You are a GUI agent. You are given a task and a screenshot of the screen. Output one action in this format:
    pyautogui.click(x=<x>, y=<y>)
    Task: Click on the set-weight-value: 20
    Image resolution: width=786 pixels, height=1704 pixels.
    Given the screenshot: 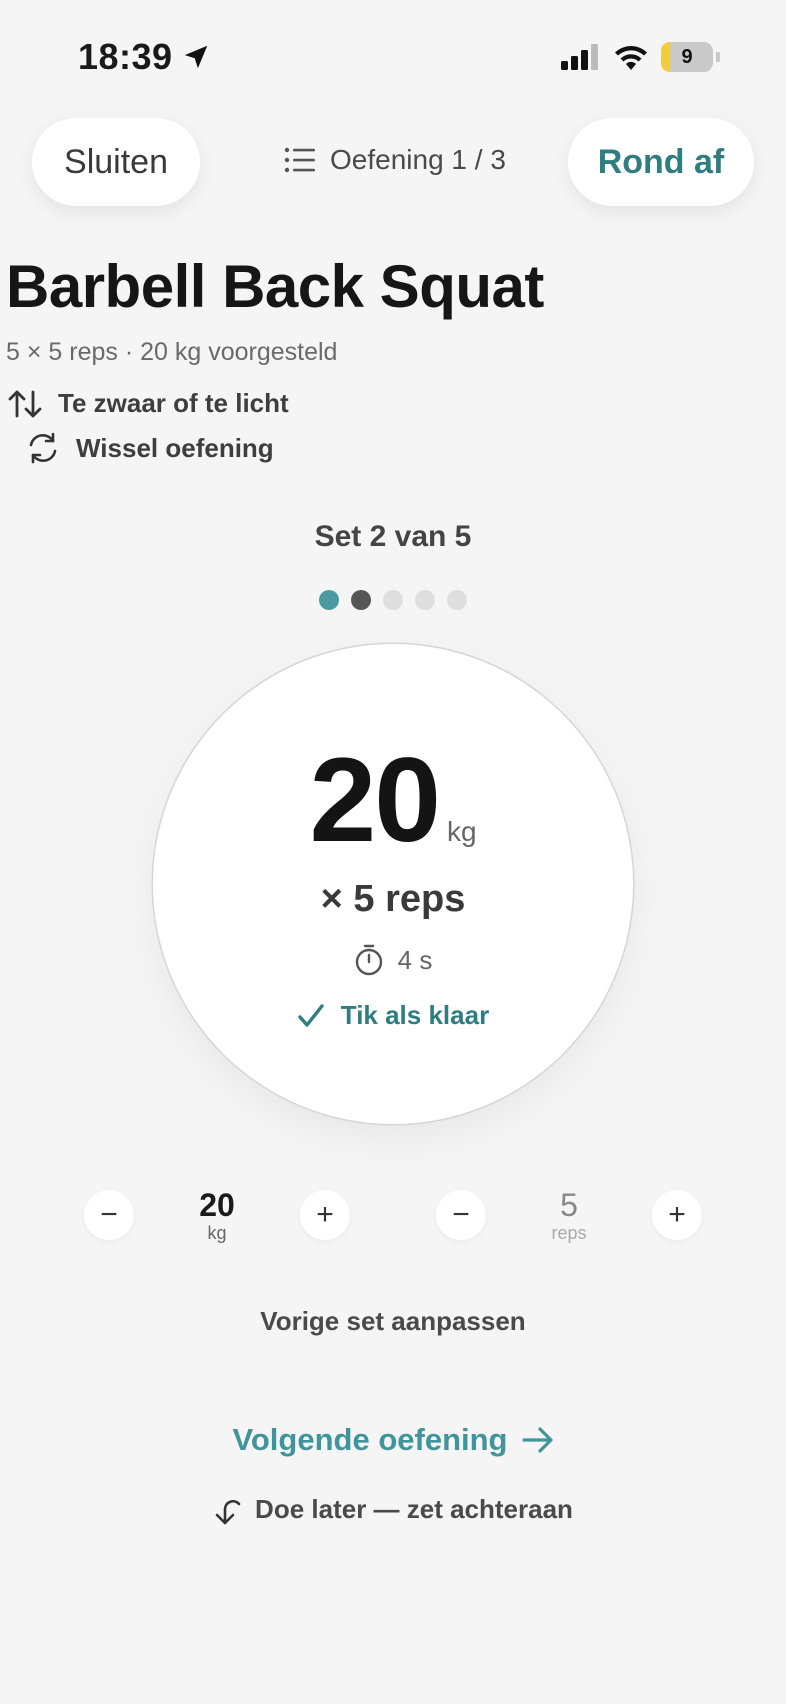 What is the action you would take?
    pyautogui.click(x=374, y=800)
    